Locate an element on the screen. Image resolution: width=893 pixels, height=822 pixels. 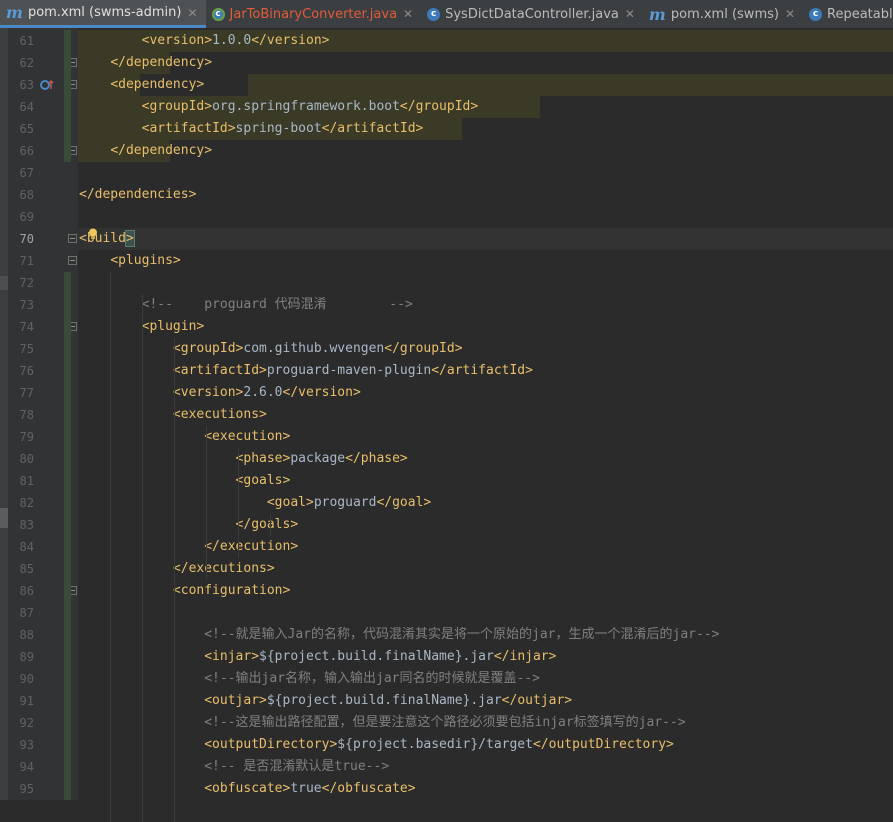
line-number: 87 is located at coordinates (26, 613).